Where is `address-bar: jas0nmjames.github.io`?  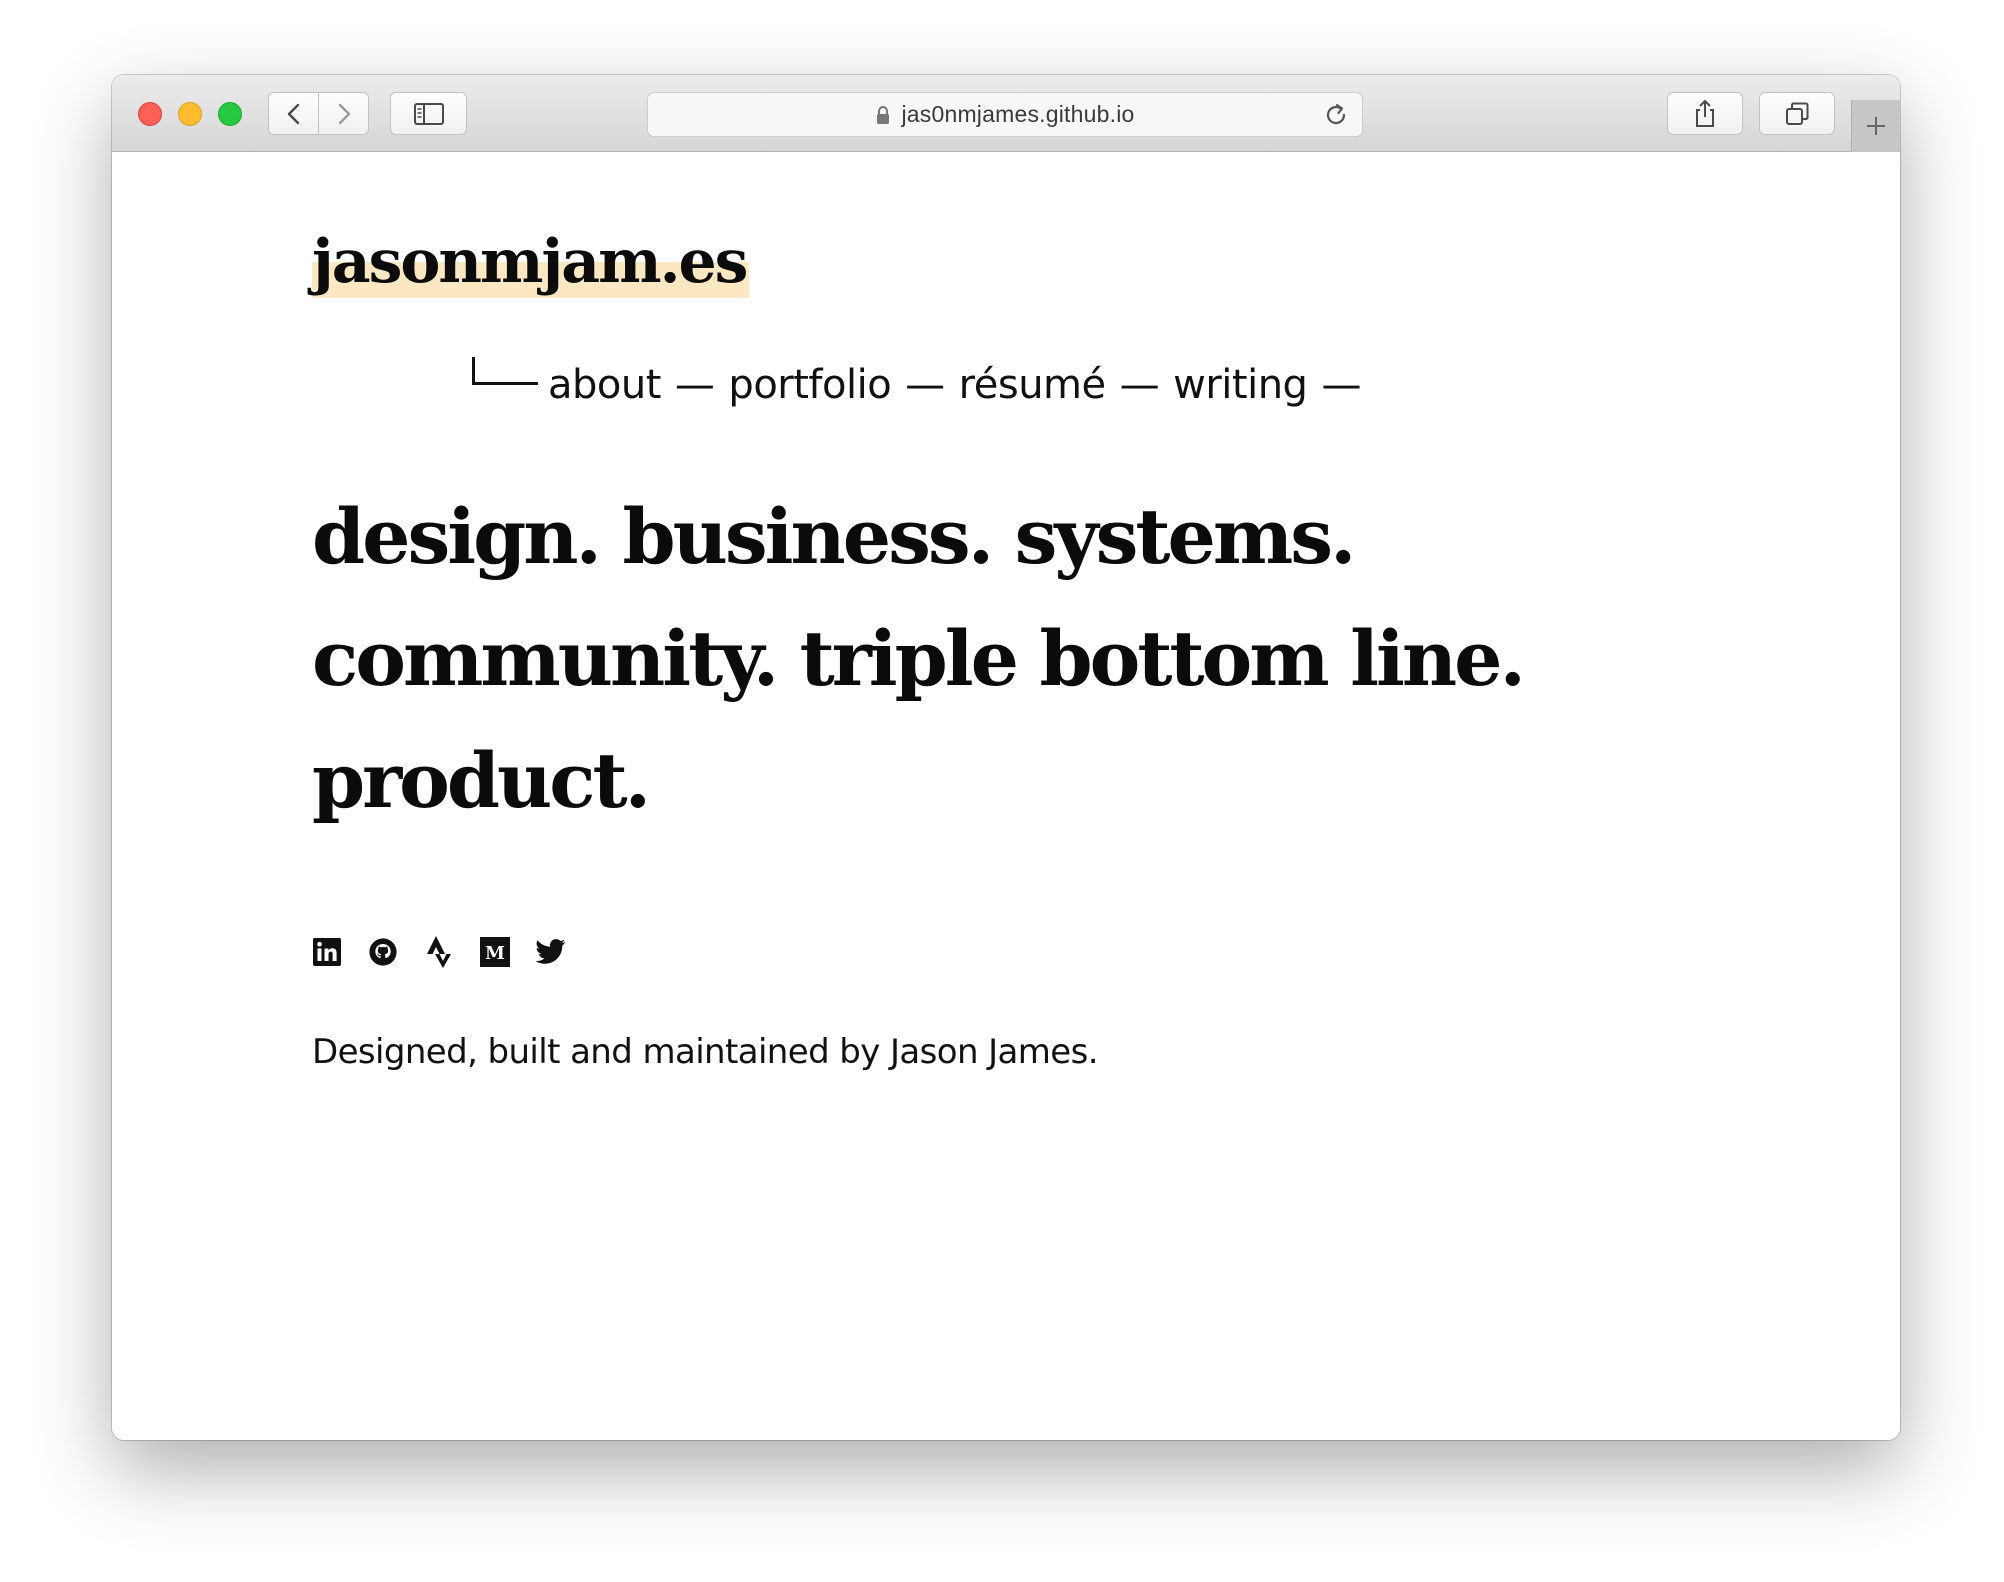 address-bar: jas0nmjames.github.io is located at coordinates (1005, 114).